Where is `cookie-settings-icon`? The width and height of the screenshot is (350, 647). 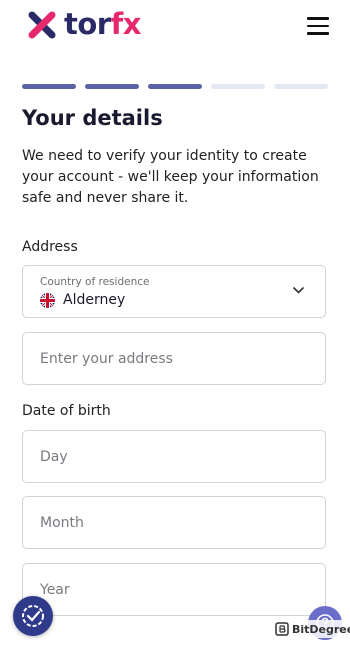
cookie-settings-icon is located at coordinates (33, 616).